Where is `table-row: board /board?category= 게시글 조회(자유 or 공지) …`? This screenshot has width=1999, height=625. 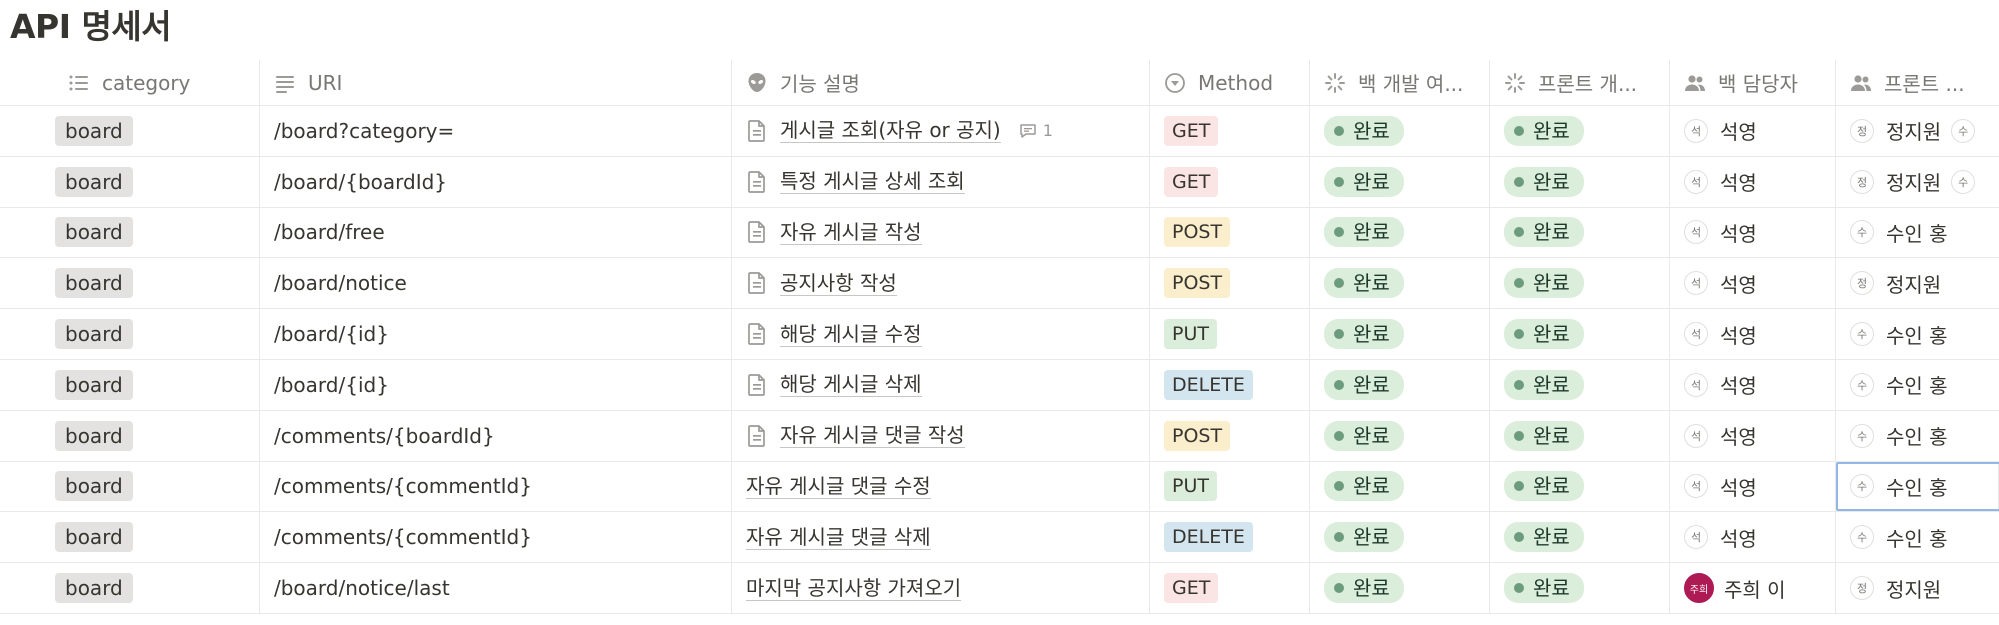 table-row: board /board?category= 게시글 조회(자유 or 공지) … is located at coordinates (999, 131).